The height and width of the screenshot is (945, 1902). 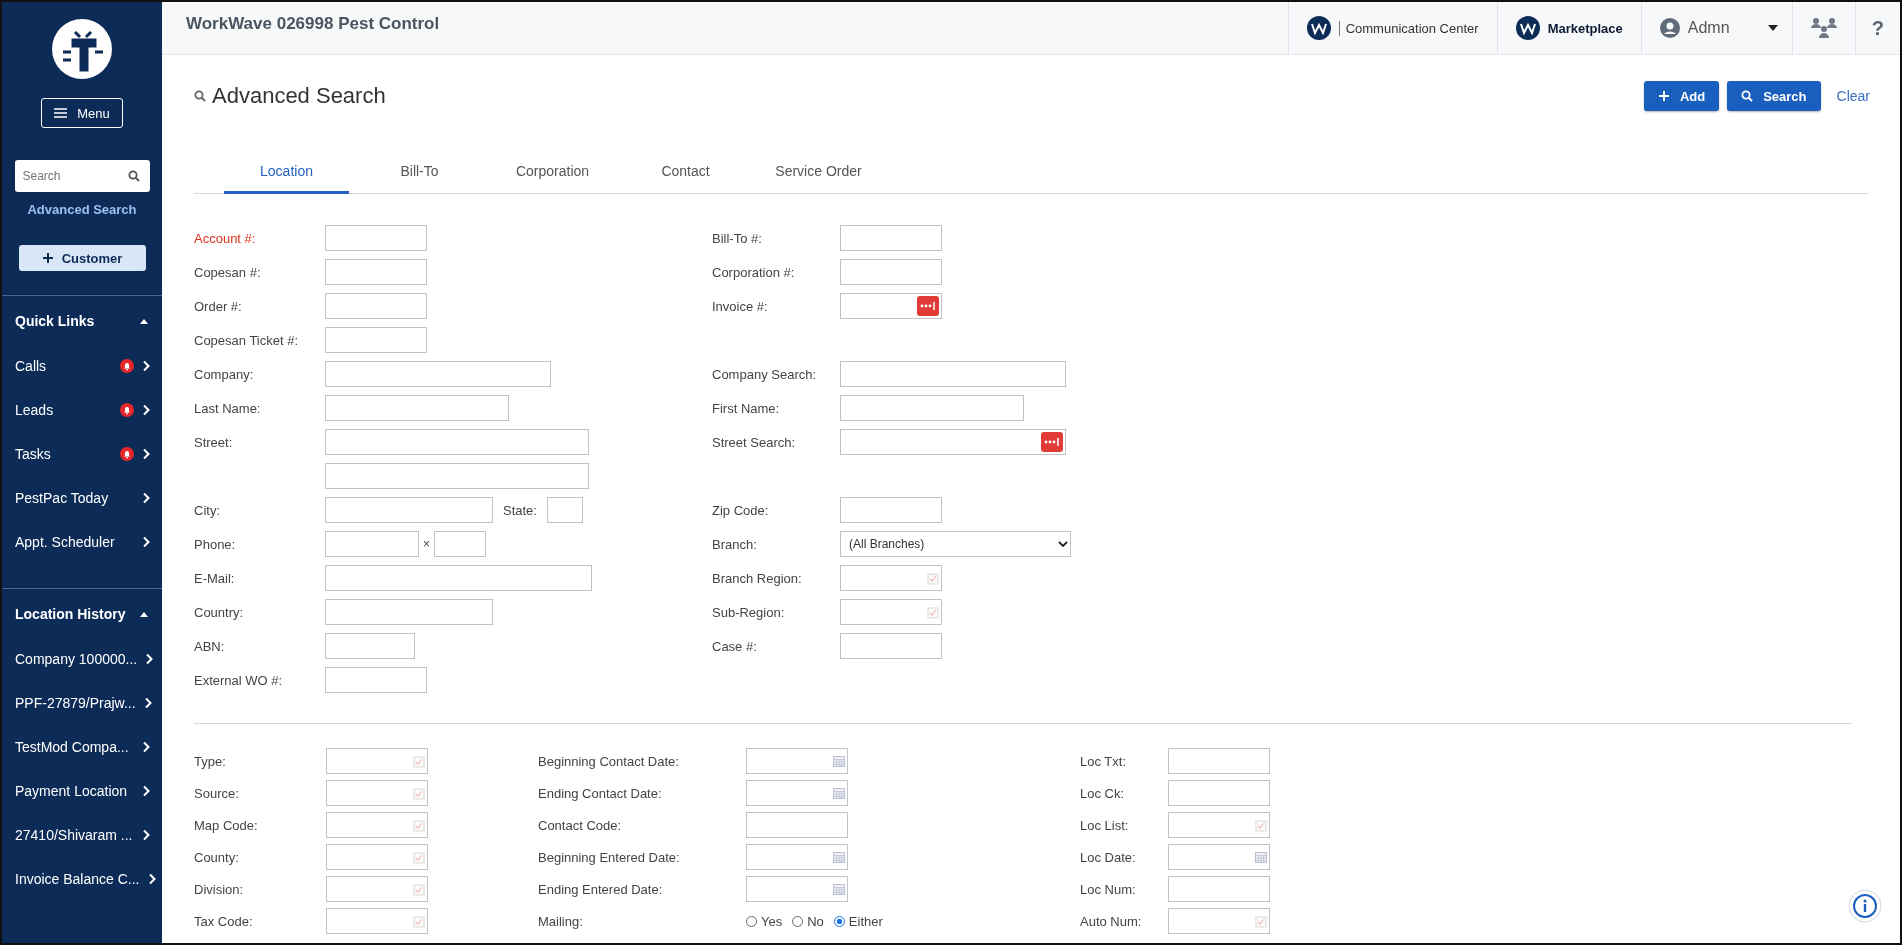 What do you see at coordinates (764, 921) in the screenshot?
I see `radio-option: Yes` at bounding box center [764, 921].